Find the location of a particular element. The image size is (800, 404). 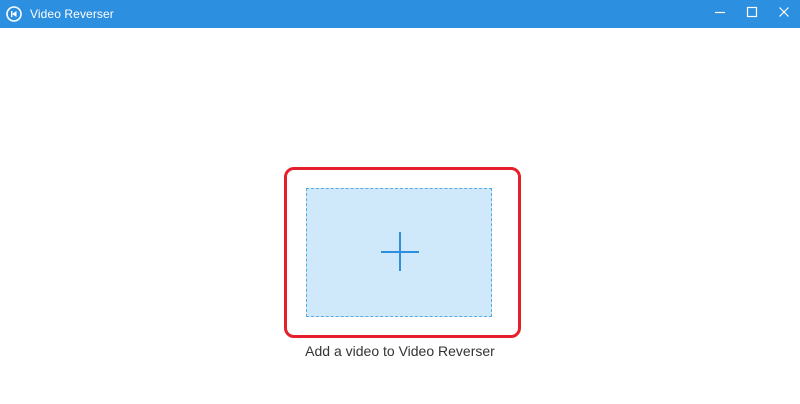

minimize-icon is located at coordinates (720, 14).